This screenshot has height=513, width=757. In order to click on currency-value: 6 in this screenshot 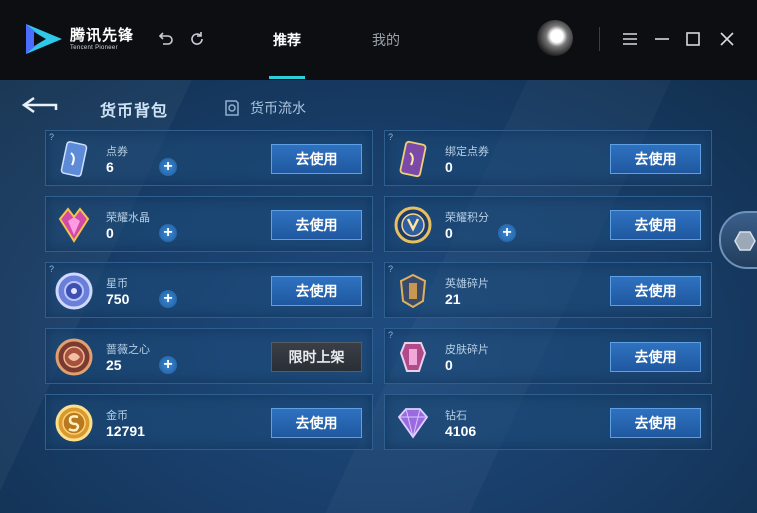, I will do `click(110, 167)`.